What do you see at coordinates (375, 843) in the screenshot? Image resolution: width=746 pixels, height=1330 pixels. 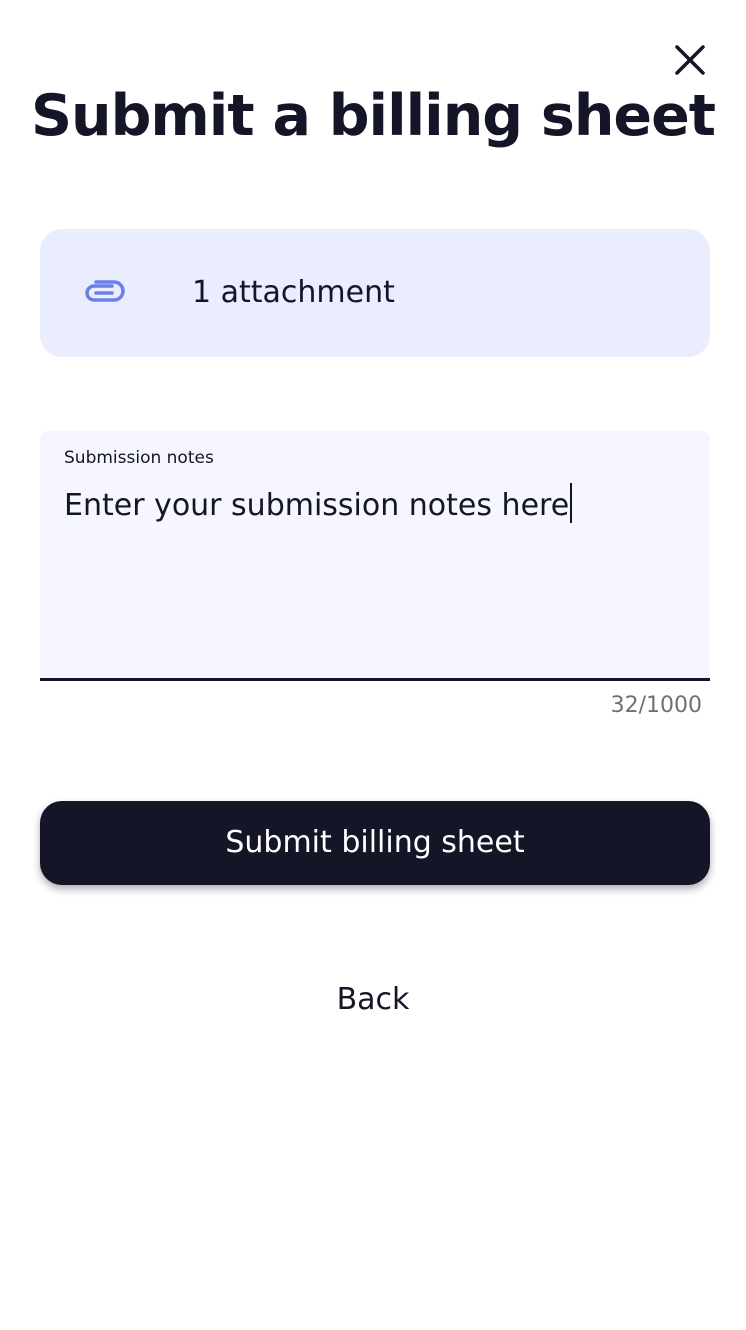 I see `submit-billing-sheet-button: Submit billing sheet` at bounding box center [375, 843].